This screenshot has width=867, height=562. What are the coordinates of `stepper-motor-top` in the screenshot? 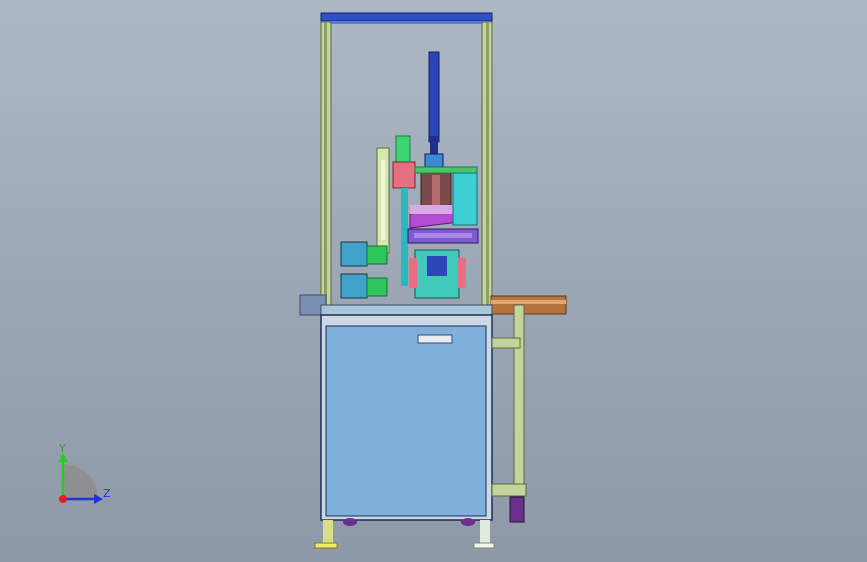 It's located at (354, 254).